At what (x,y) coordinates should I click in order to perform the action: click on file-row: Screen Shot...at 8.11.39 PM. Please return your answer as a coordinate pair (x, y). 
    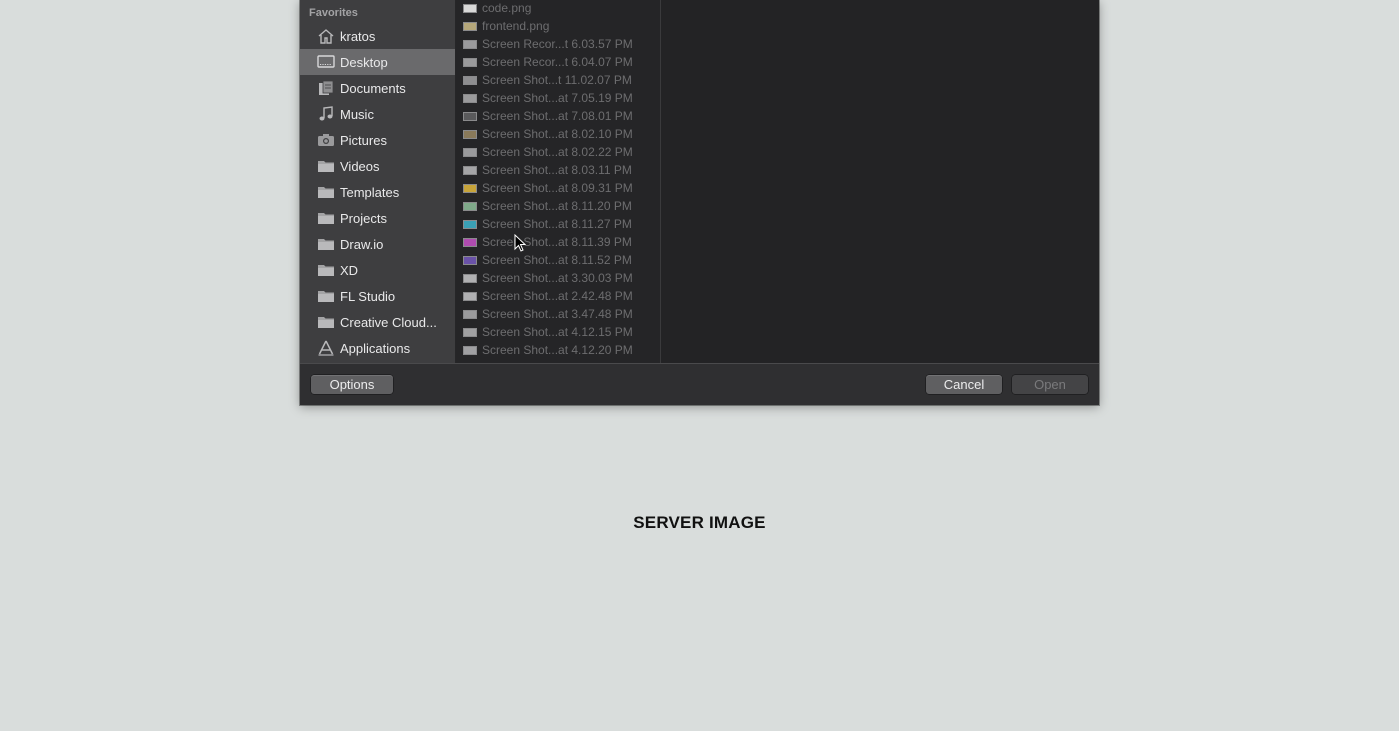
    Looking at the image, I should click on (558, 242).